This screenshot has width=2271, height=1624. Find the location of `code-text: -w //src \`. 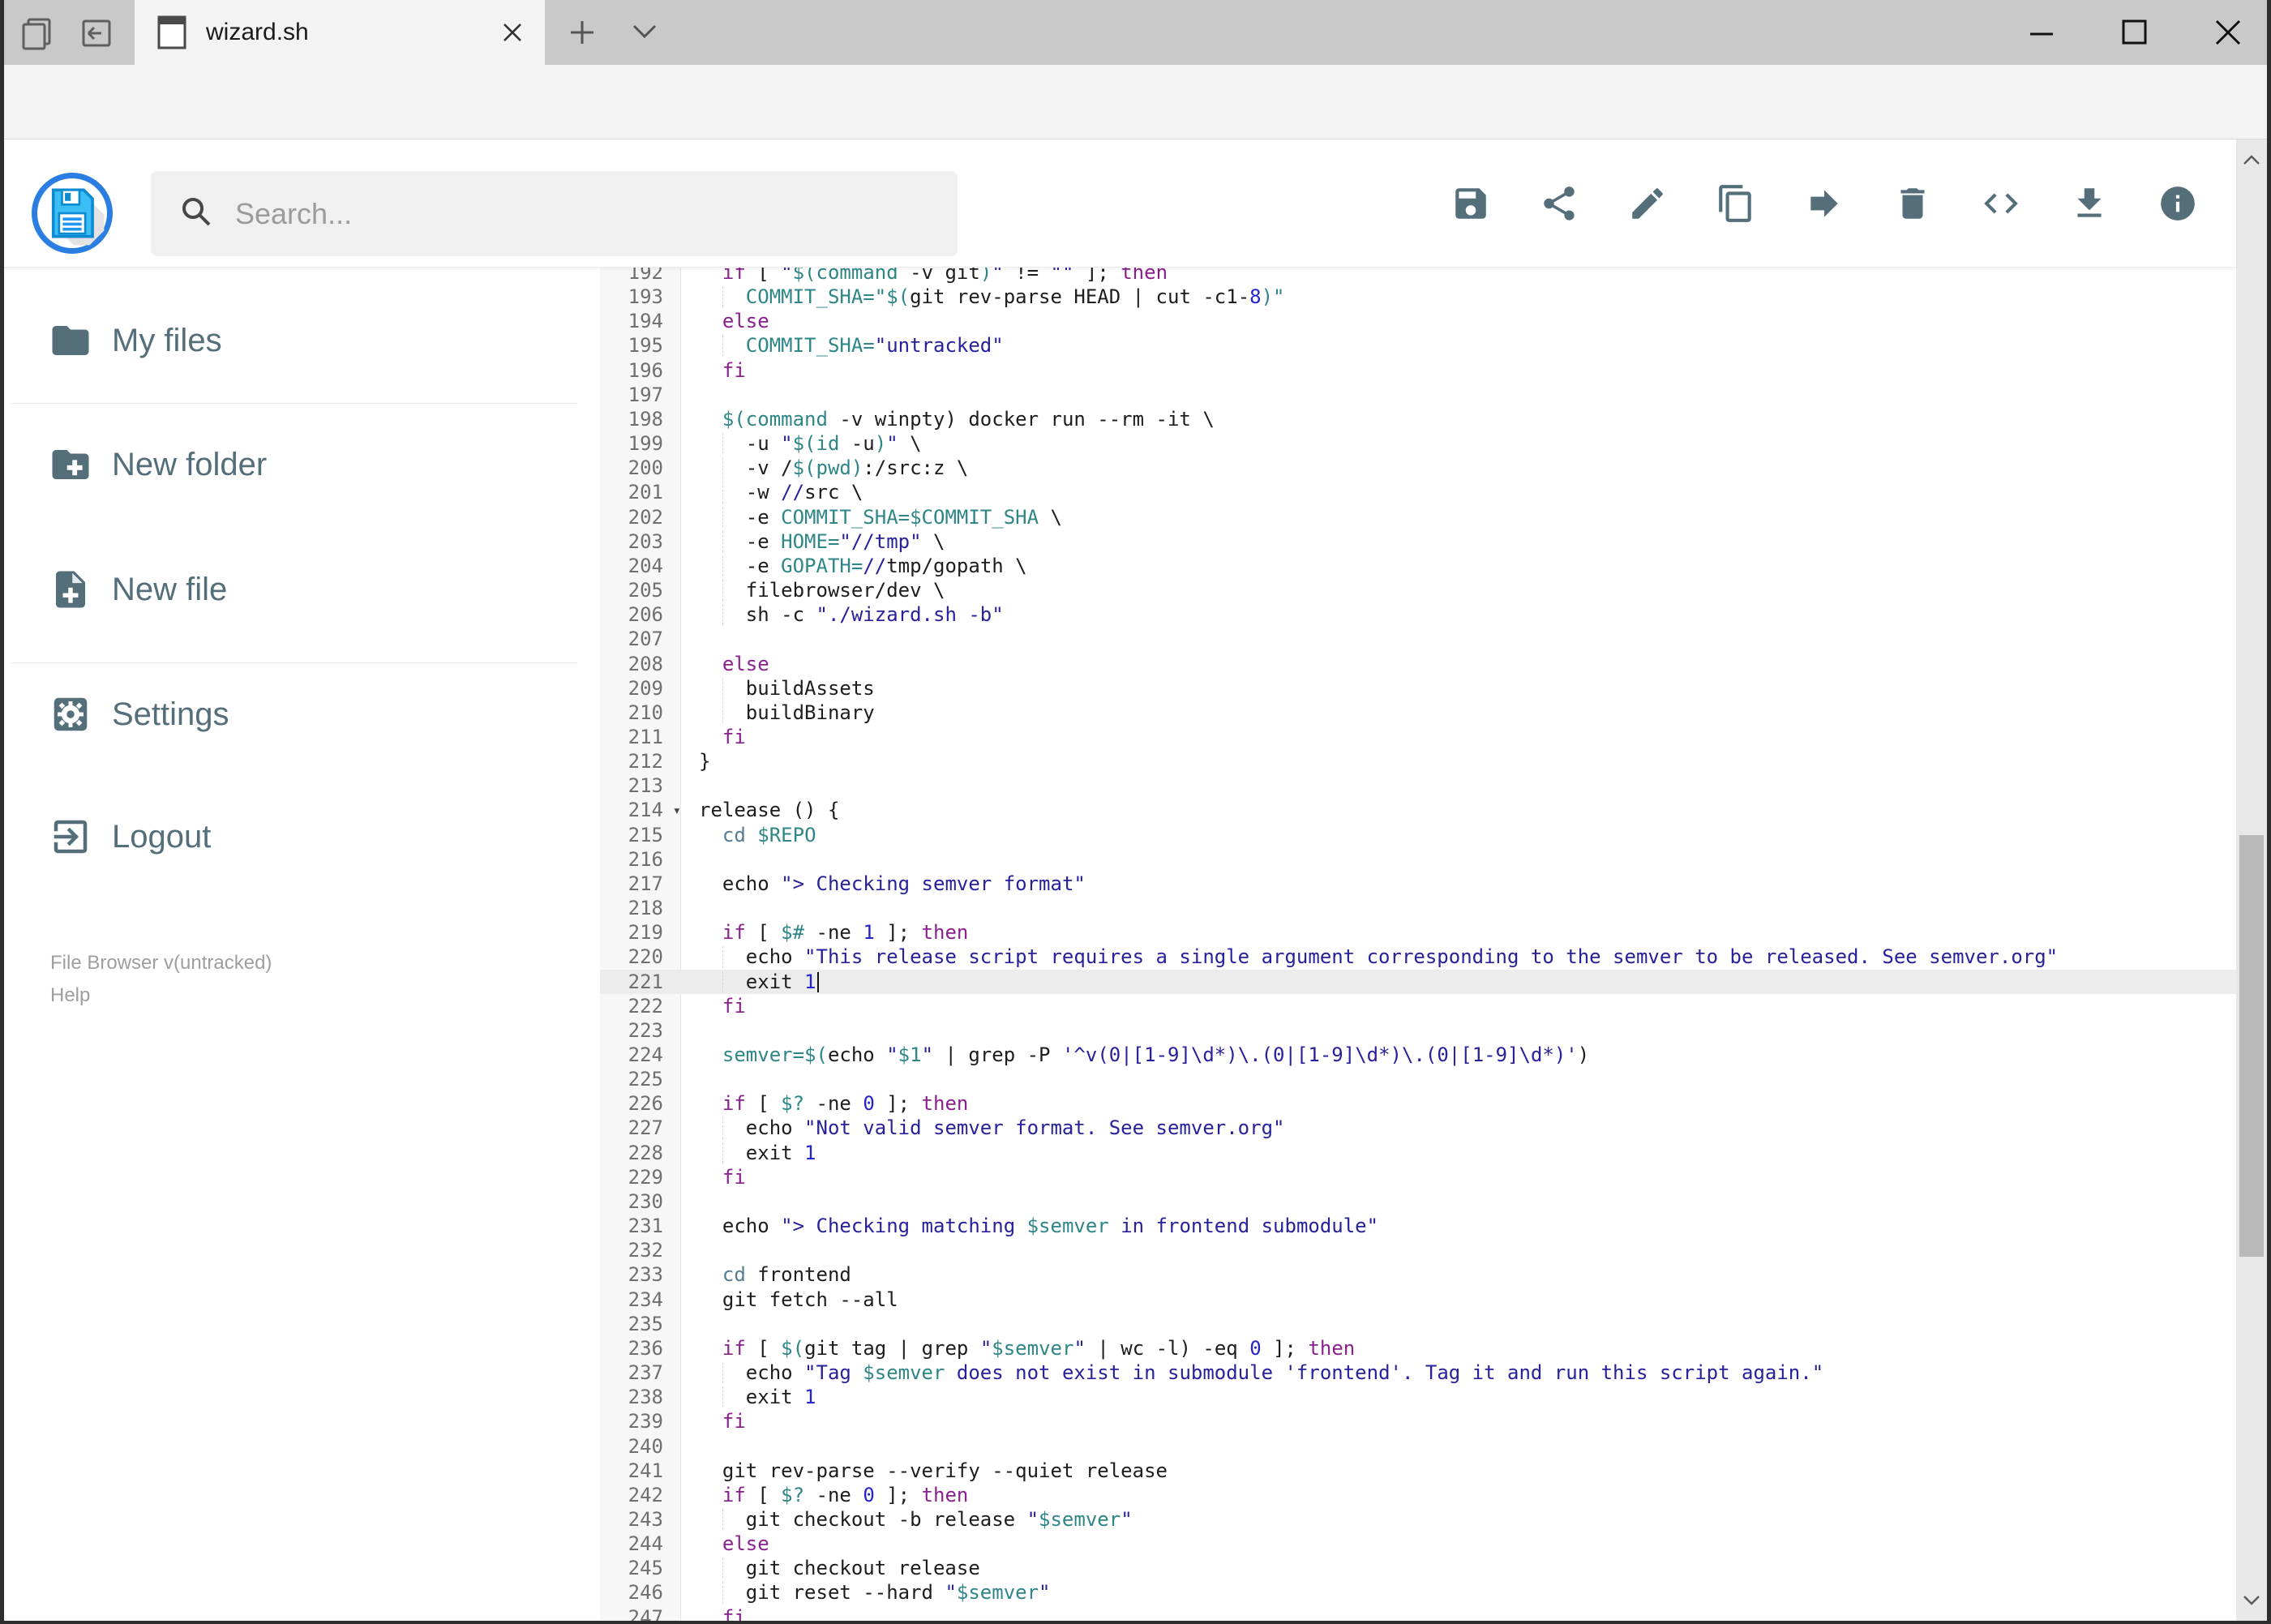

code-text: -w //src \ is located at coordinates (1459, 492).